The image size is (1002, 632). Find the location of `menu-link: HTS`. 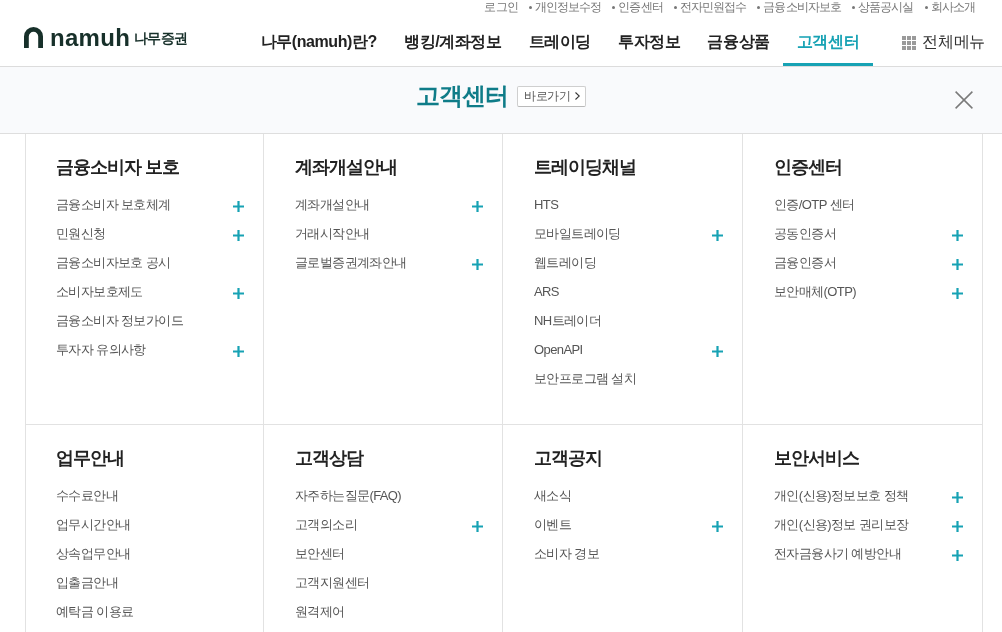

menu-link: HTS is located at coordinates (546, 204).